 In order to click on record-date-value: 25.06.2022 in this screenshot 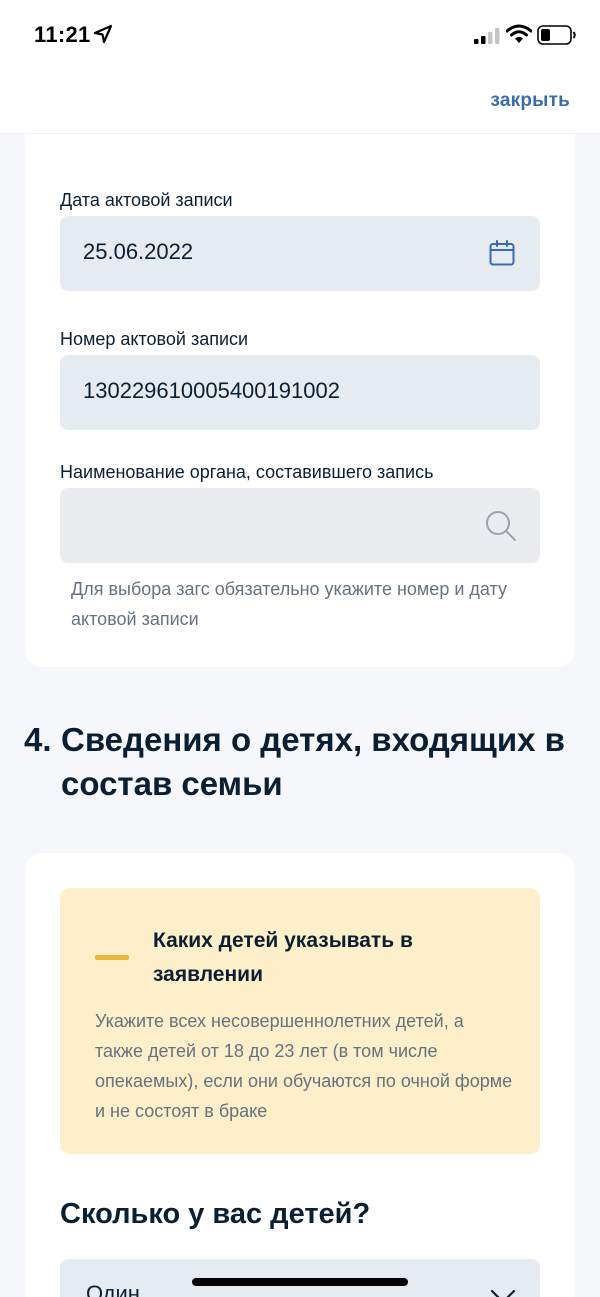, I will do `click(138, 251)`.